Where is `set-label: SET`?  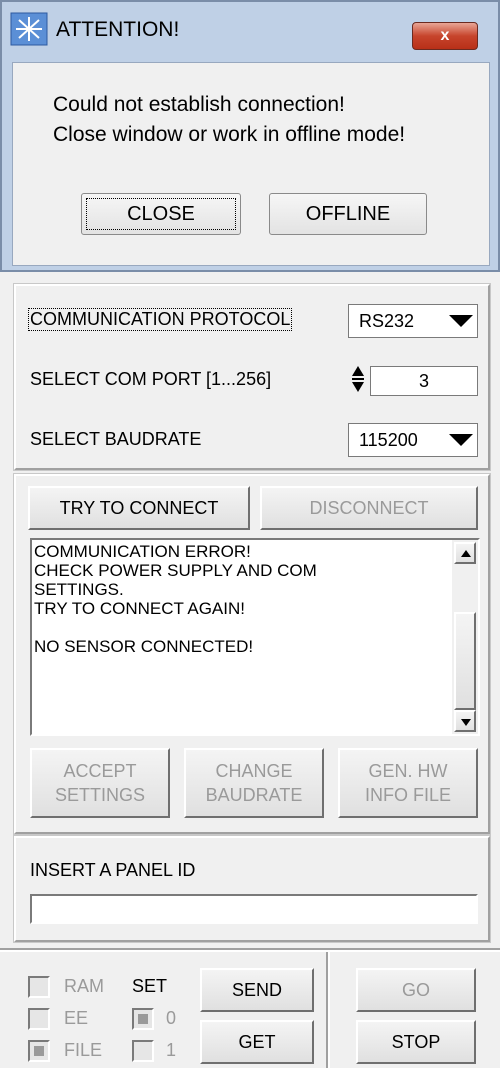
set-label: SET is located at coordinates (150, 986).